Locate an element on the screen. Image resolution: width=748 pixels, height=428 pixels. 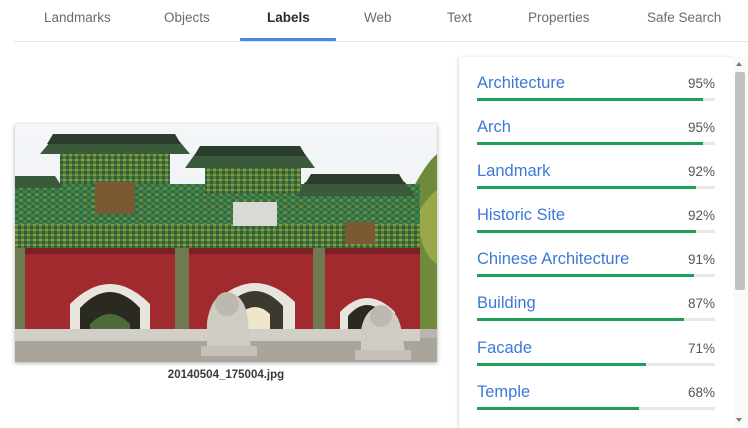
label-name: Architecture is located at coordinates (521, 83).